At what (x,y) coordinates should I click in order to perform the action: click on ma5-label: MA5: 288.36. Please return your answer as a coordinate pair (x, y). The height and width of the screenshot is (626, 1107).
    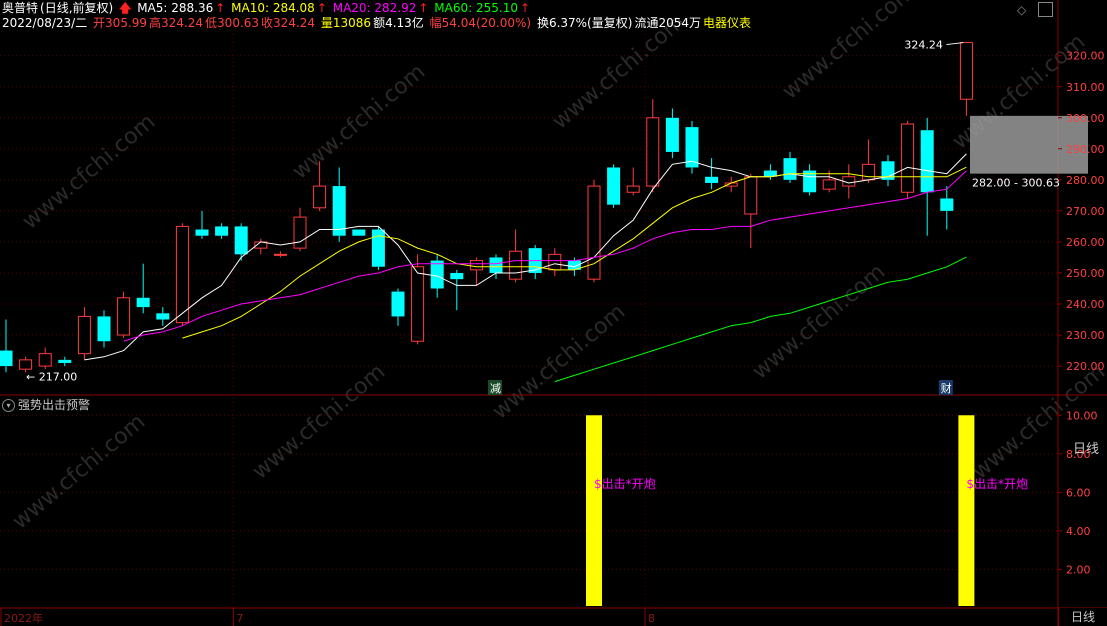
    Looking at the image, I should click on (175, 8).